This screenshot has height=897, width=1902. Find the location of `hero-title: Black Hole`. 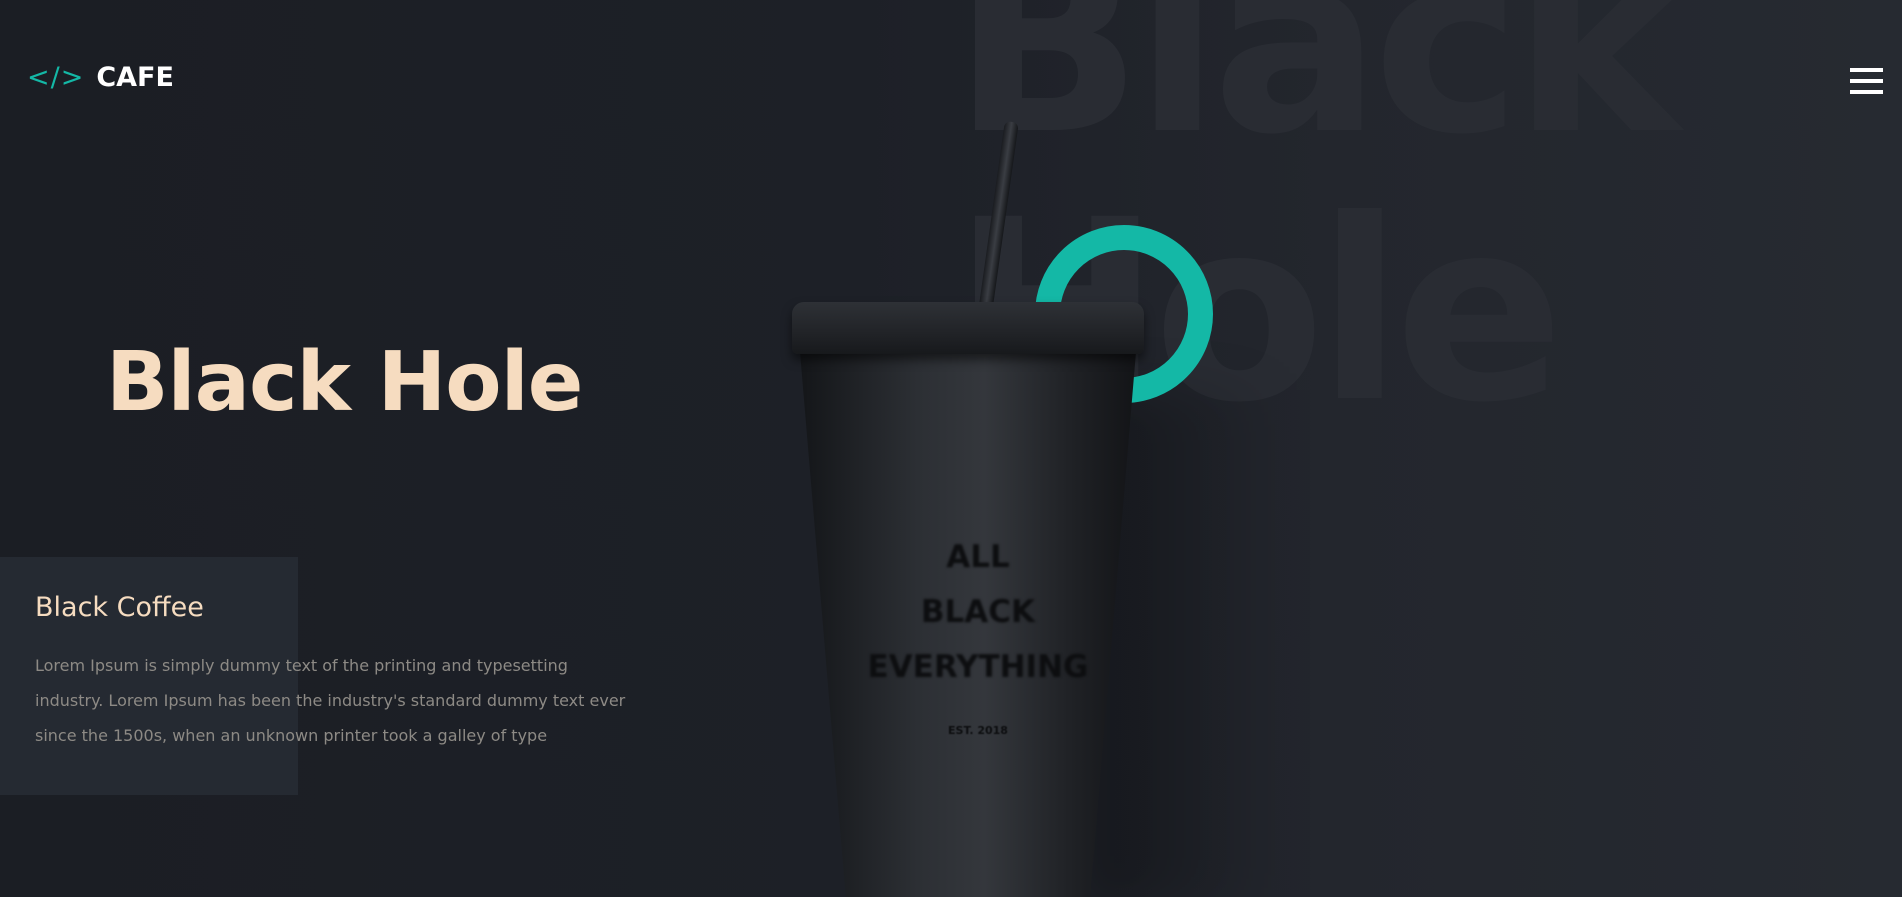

hero-title: Black Hole is located at coordinates (344, 382).